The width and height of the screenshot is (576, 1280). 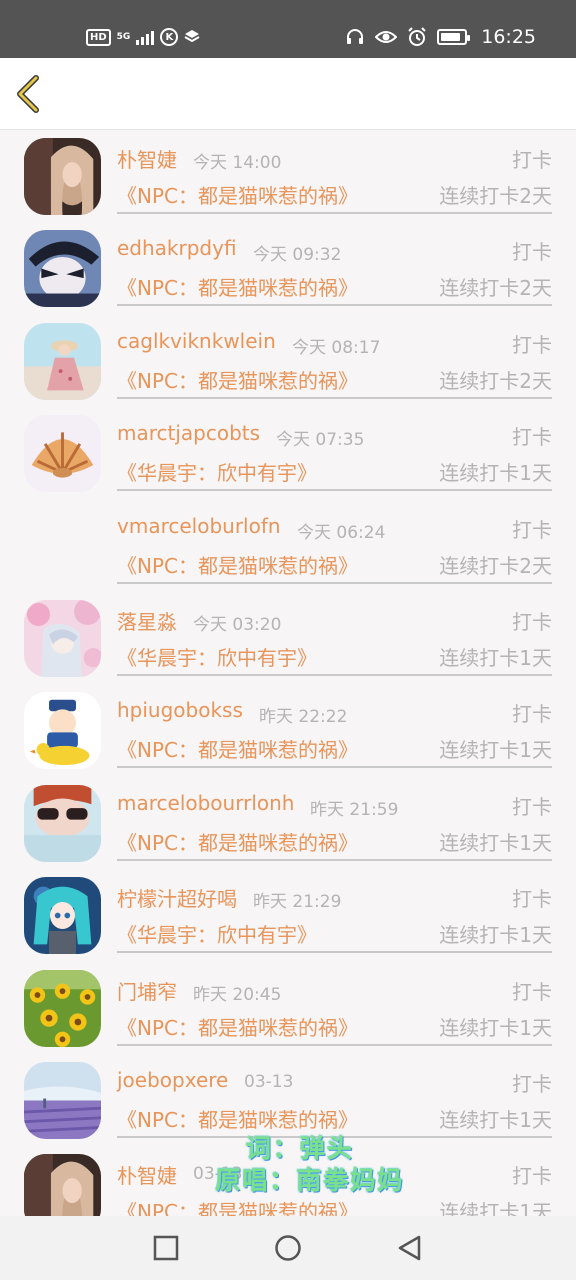 I want to click on alarm-icon, so click(x=417, y=36).